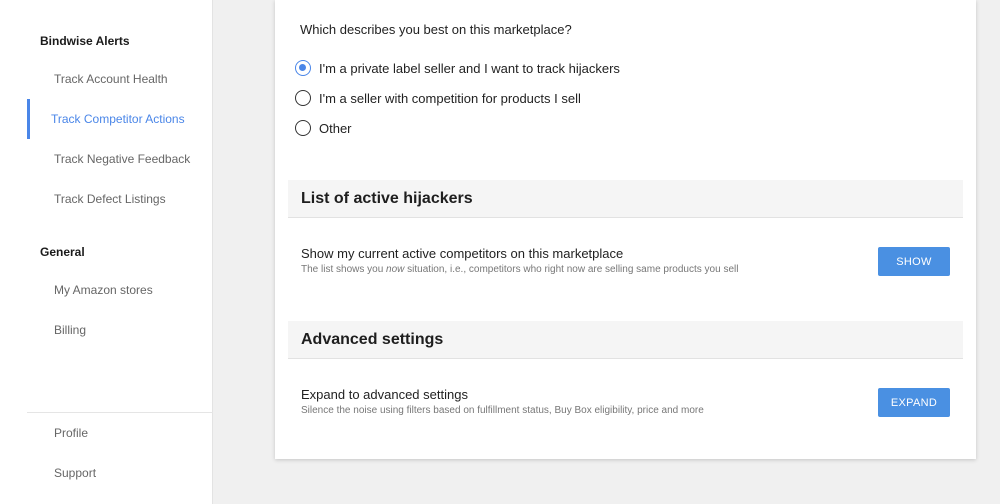 The height and width of the screenshot is (504, 1000). I want to click on radio-button-checked, so click(303, 68).